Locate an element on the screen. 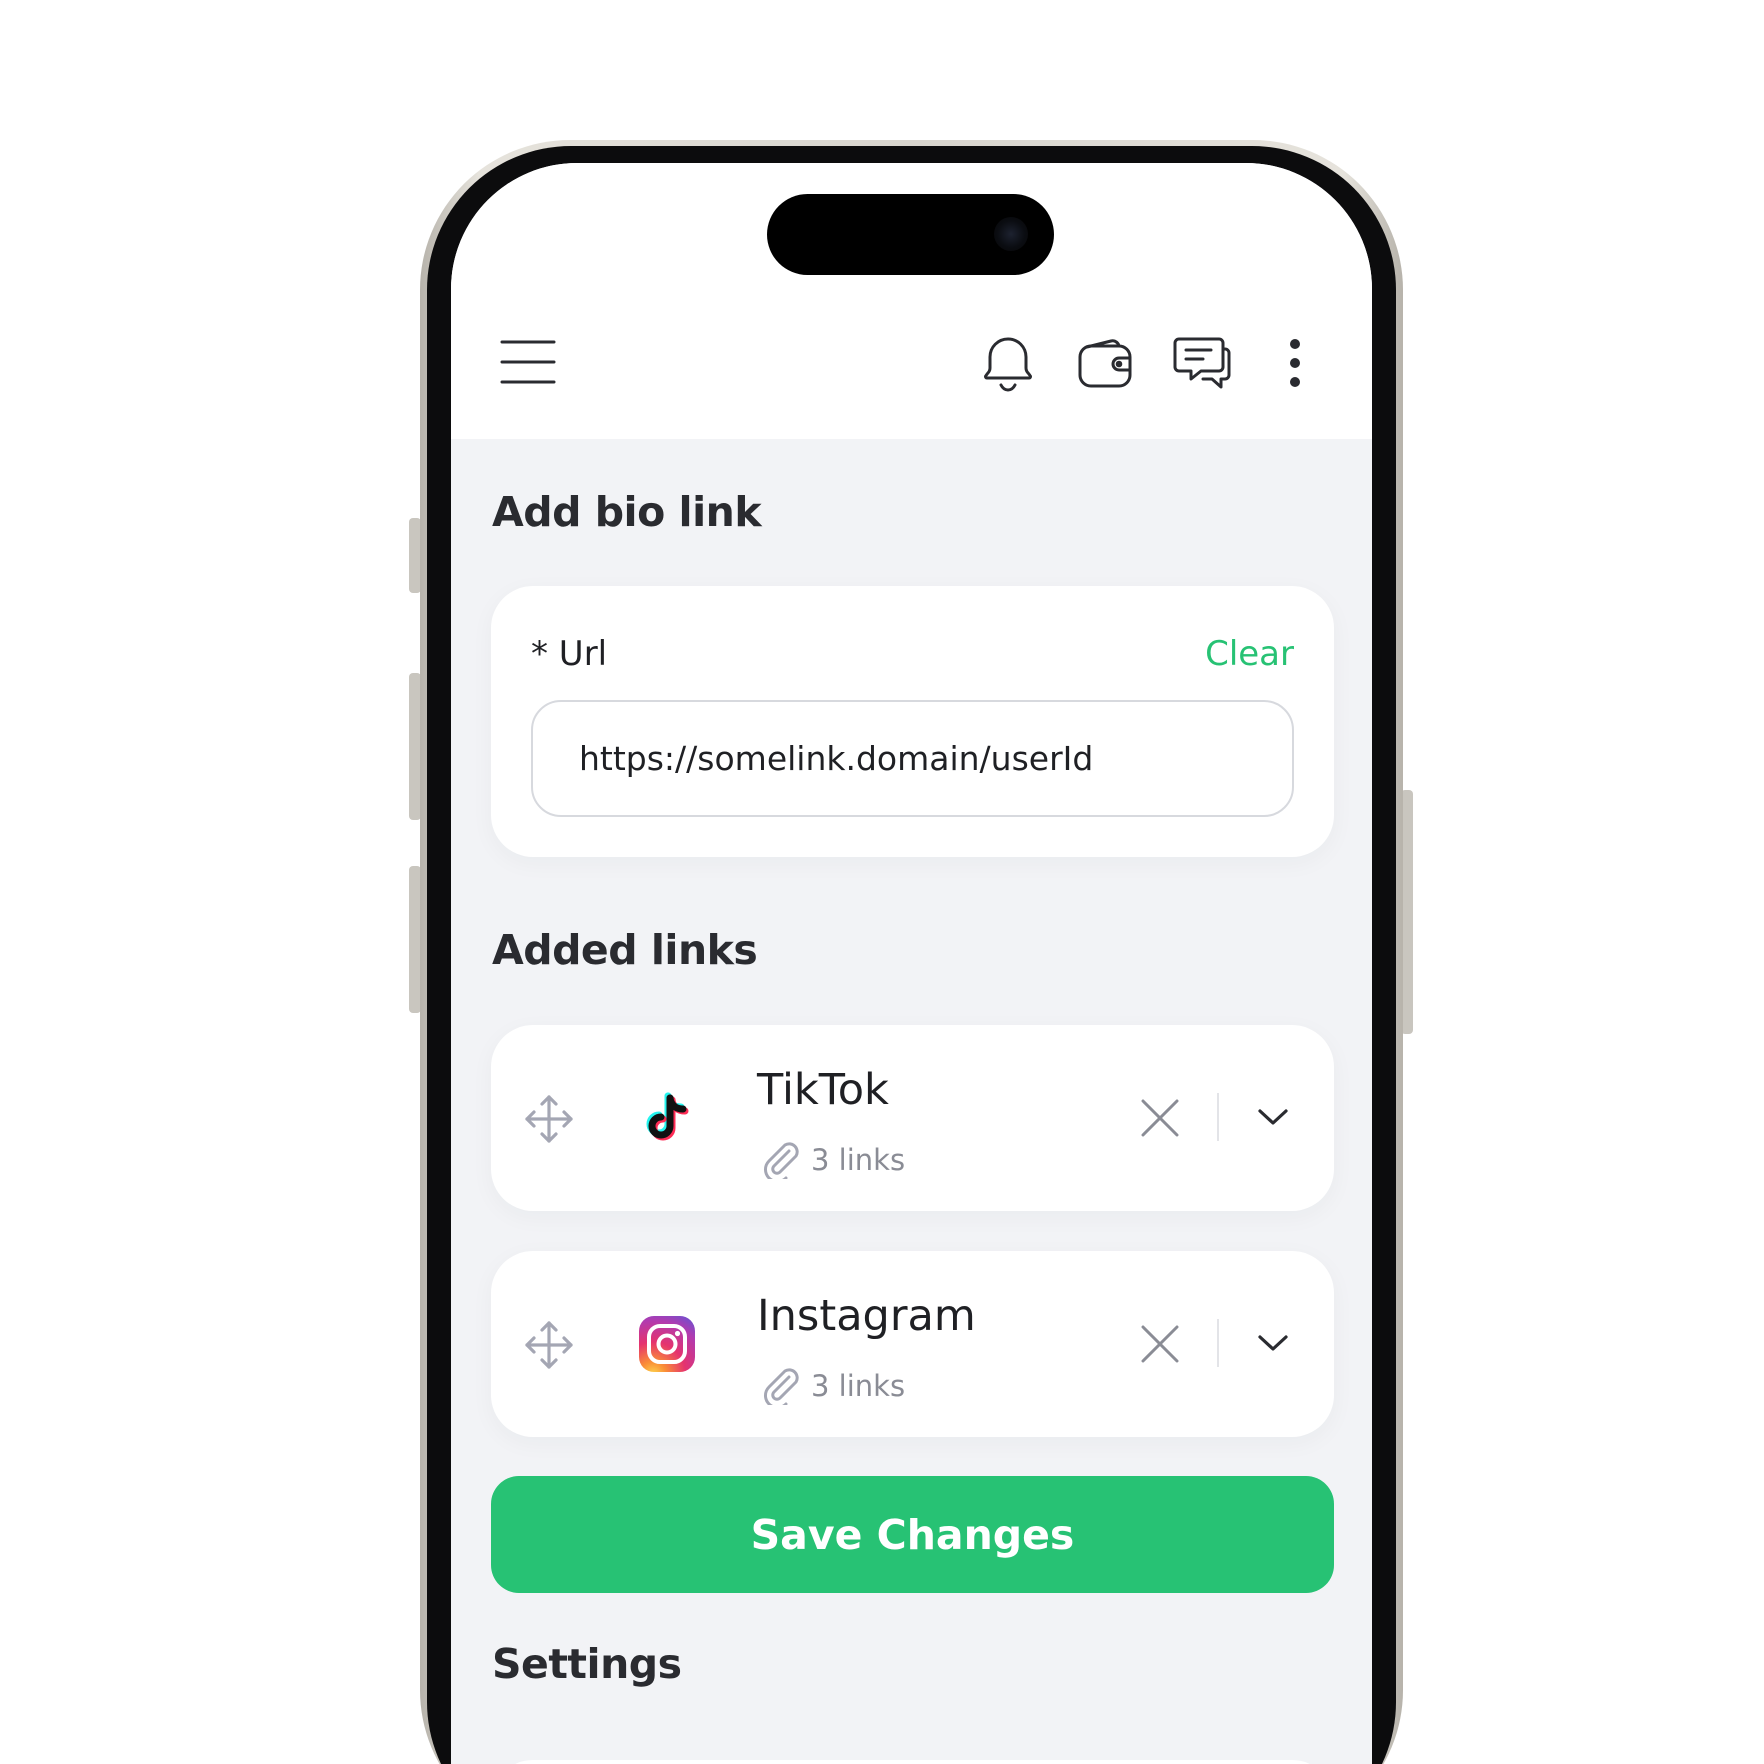 This screenshot has width=1764, height=1764. wallet-icon is located at coordinates (1105, 364).